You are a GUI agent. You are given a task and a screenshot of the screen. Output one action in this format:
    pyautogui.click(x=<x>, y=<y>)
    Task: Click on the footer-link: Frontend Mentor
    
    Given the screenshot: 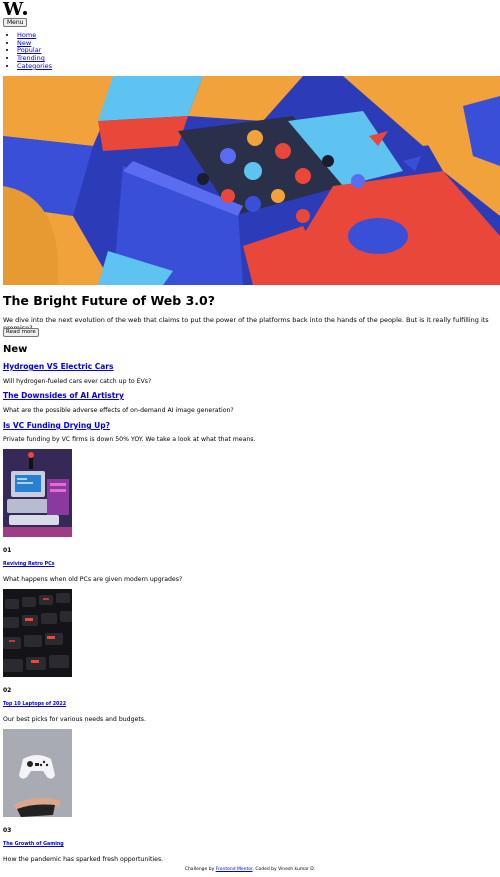 What is the action you would take?
    pyautogui.click(x=234, y=869)
    